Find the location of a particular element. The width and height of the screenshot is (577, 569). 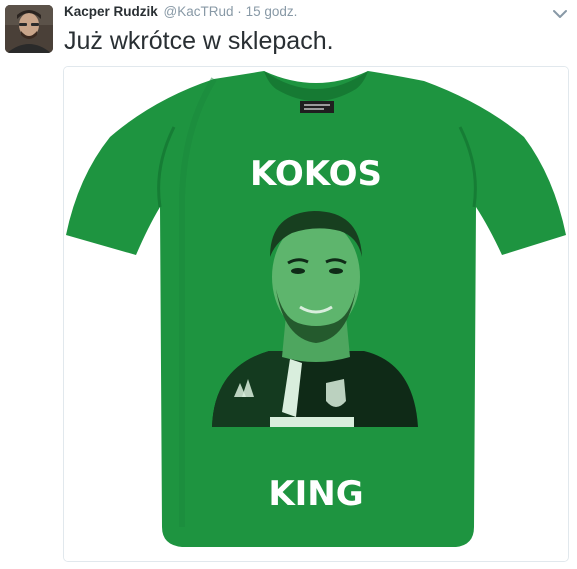

tweet-header: Kacper Rudzik @KacTRud · 15 godz. is located at coordinates (180, 12).